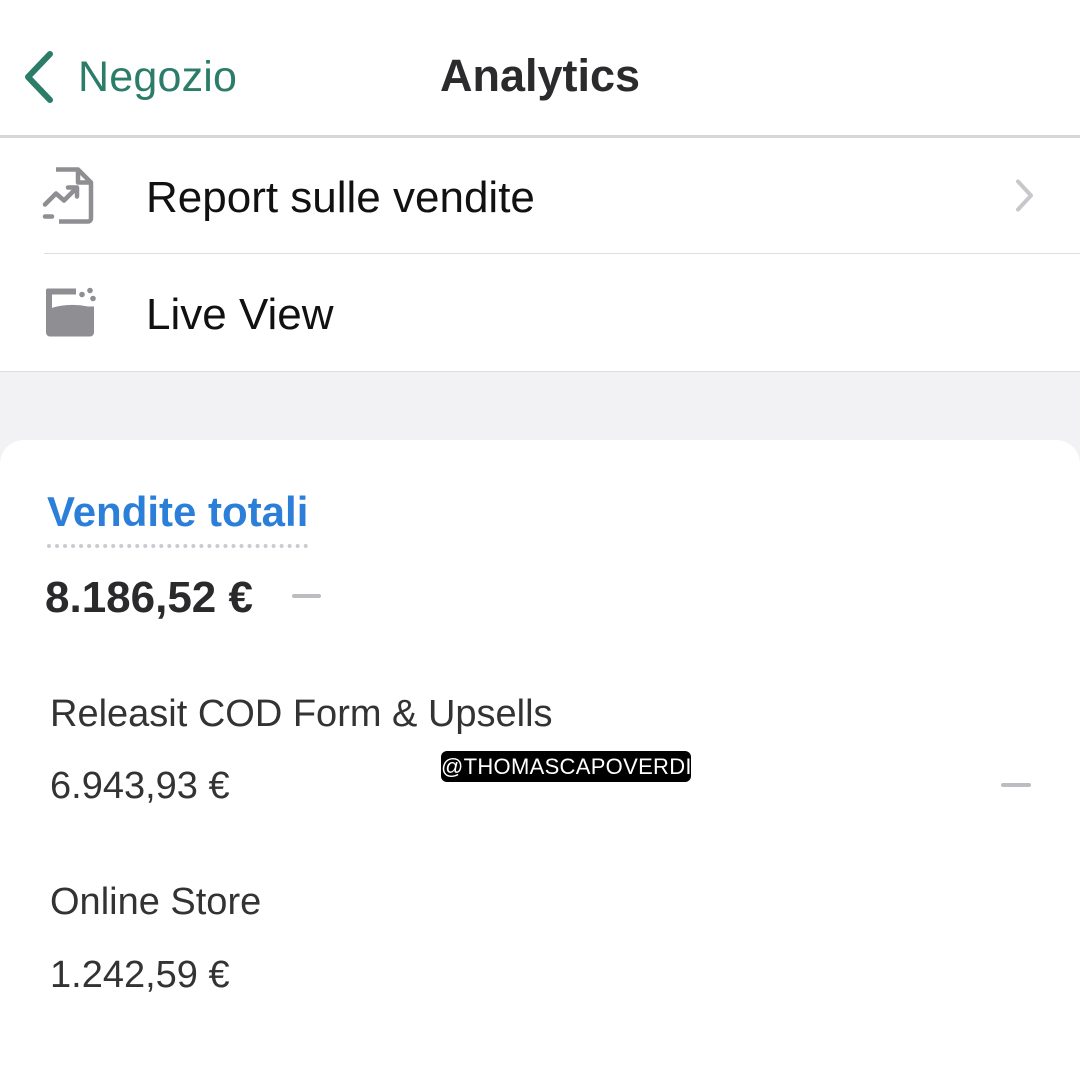 Image resolution: width=1080 pixels, height=1080 pixels. Describe the element at coordinates (540, 75) in the screenshot. I see `page-title: Analytics` at that location.